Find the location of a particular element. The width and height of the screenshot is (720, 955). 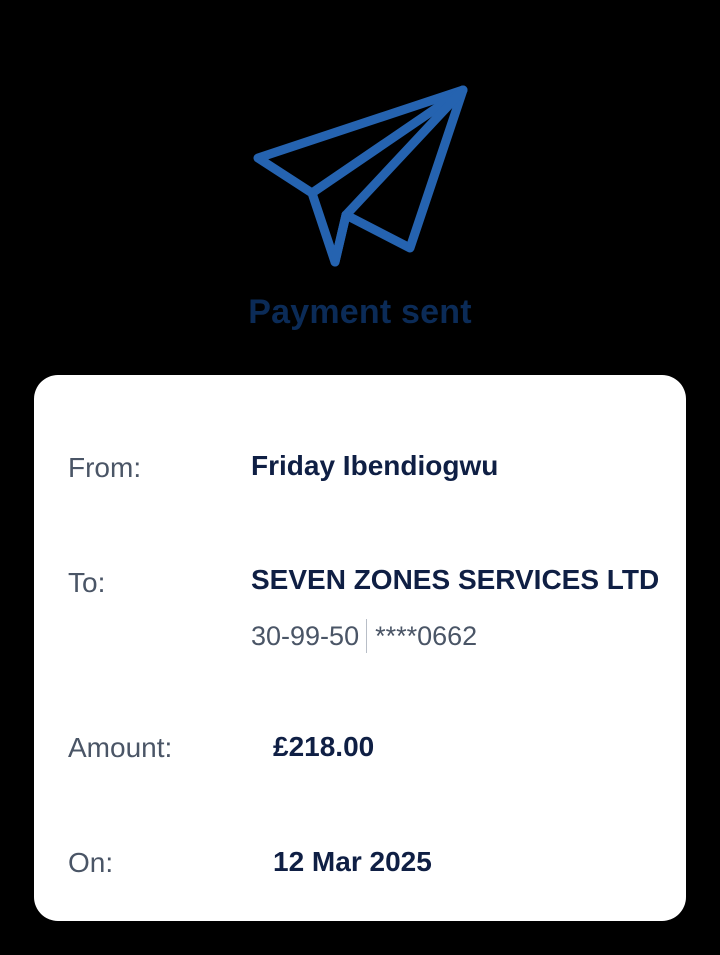

date-label: On: is located at coordinates (91, 862).